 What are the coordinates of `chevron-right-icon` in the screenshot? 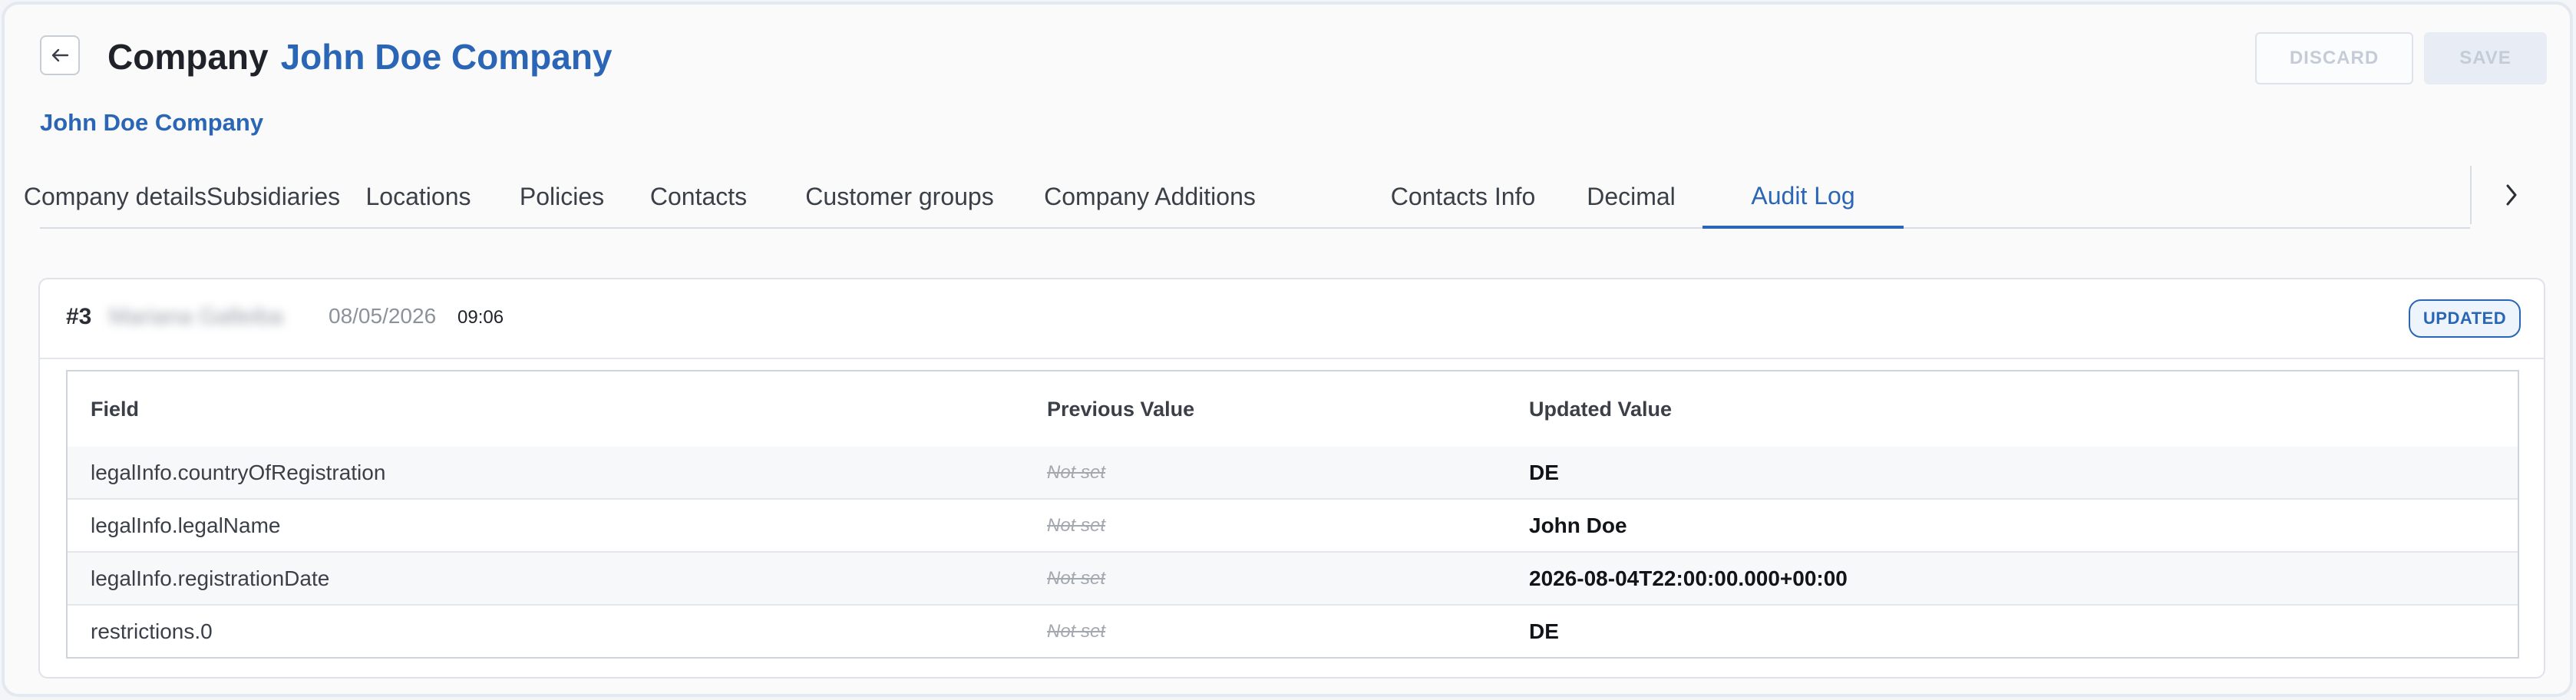 It's located at (2511, 195).